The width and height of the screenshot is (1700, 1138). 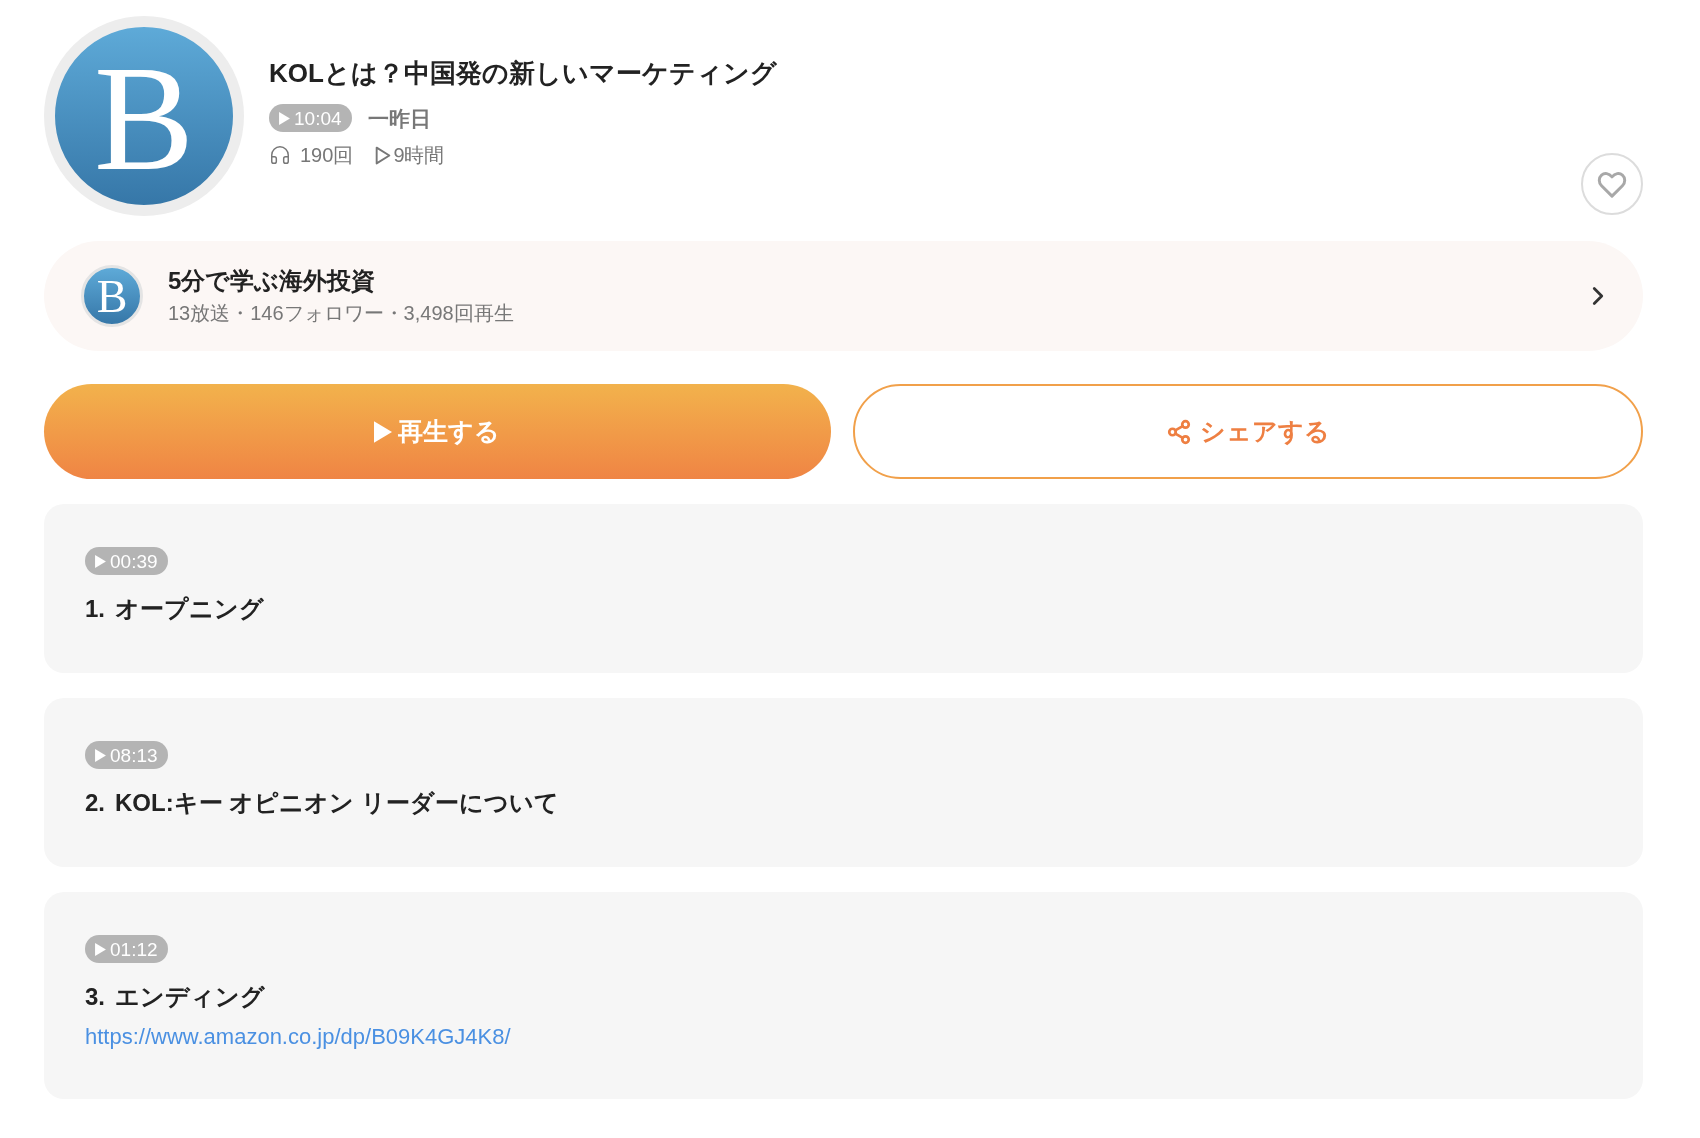 What do you see at coordinates (327, 155) in the screenshot?
I see `play-count: 190回` at bounding box center [327, 155].